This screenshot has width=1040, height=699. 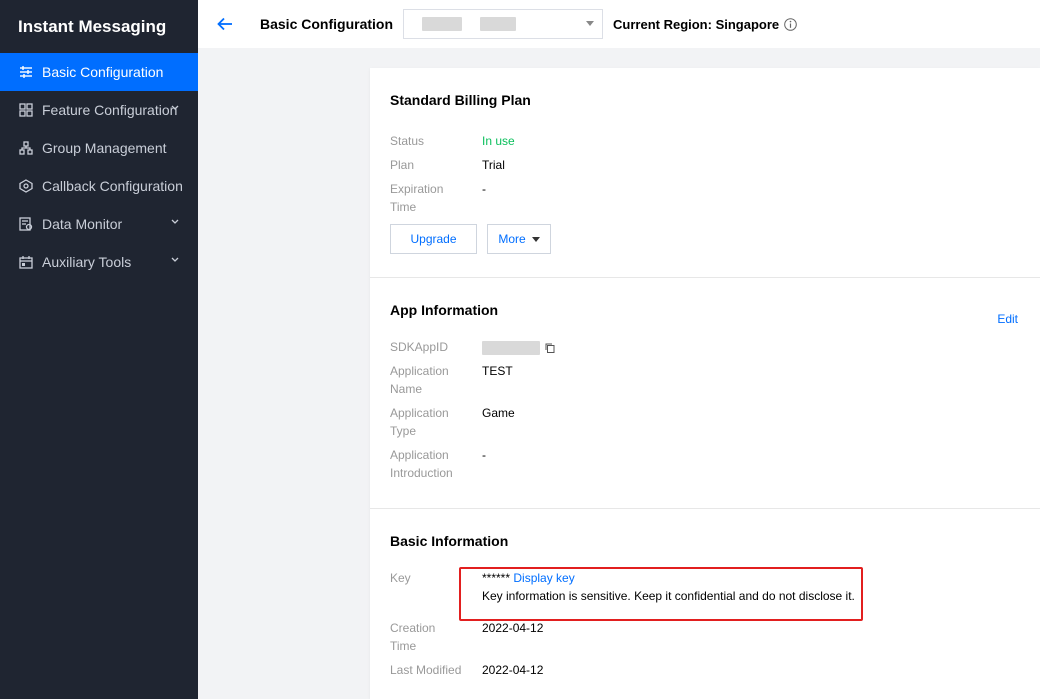 I want to click on key-label: Key, so click(x=400, y=578).